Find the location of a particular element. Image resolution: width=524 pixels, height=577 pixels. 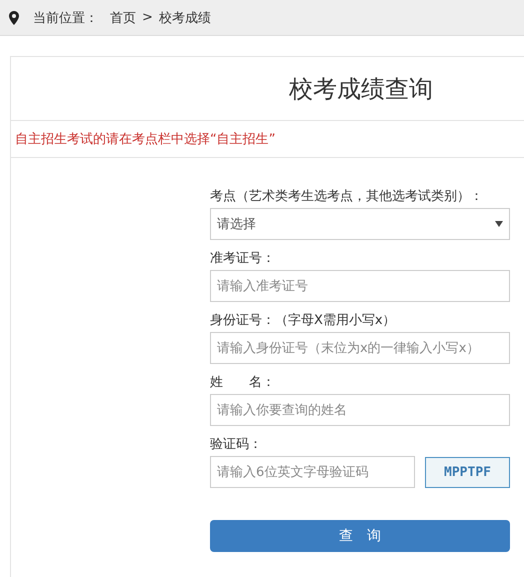

page-title: 校考成绩查询 is located at coordinates (361, 89).